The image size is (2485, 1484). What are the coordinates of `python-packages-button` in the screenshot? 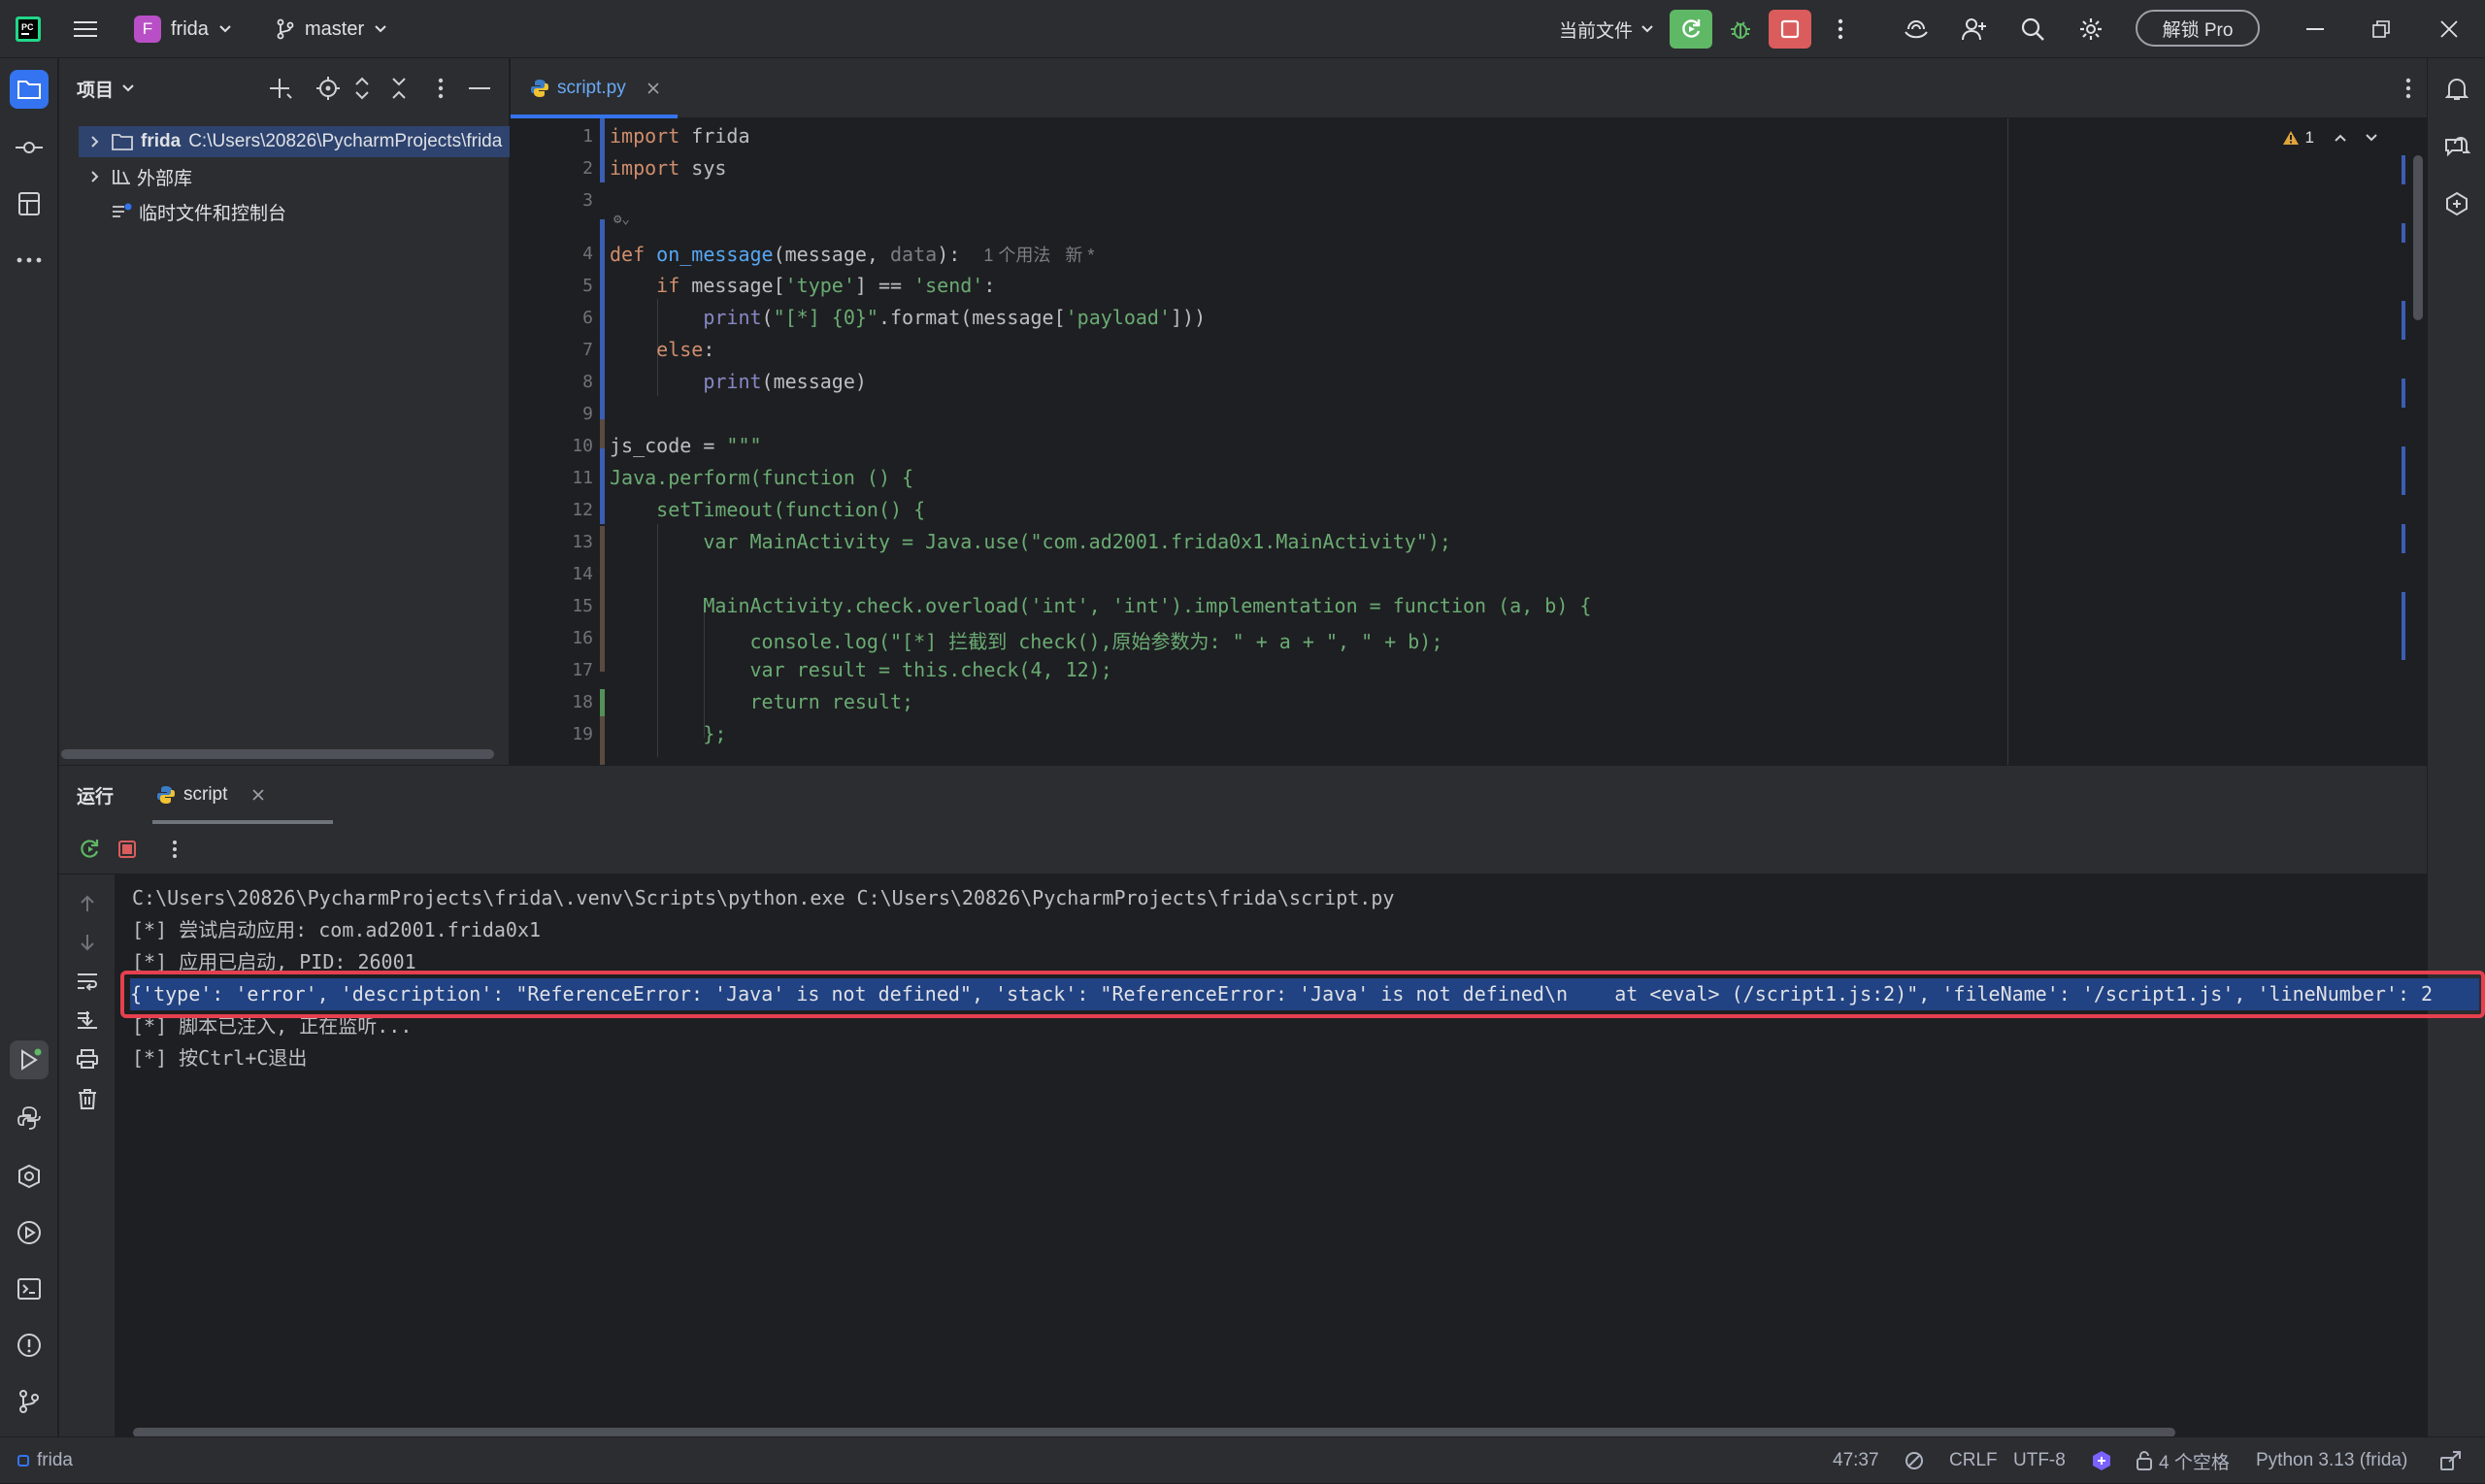 It's located at (30, 1118).